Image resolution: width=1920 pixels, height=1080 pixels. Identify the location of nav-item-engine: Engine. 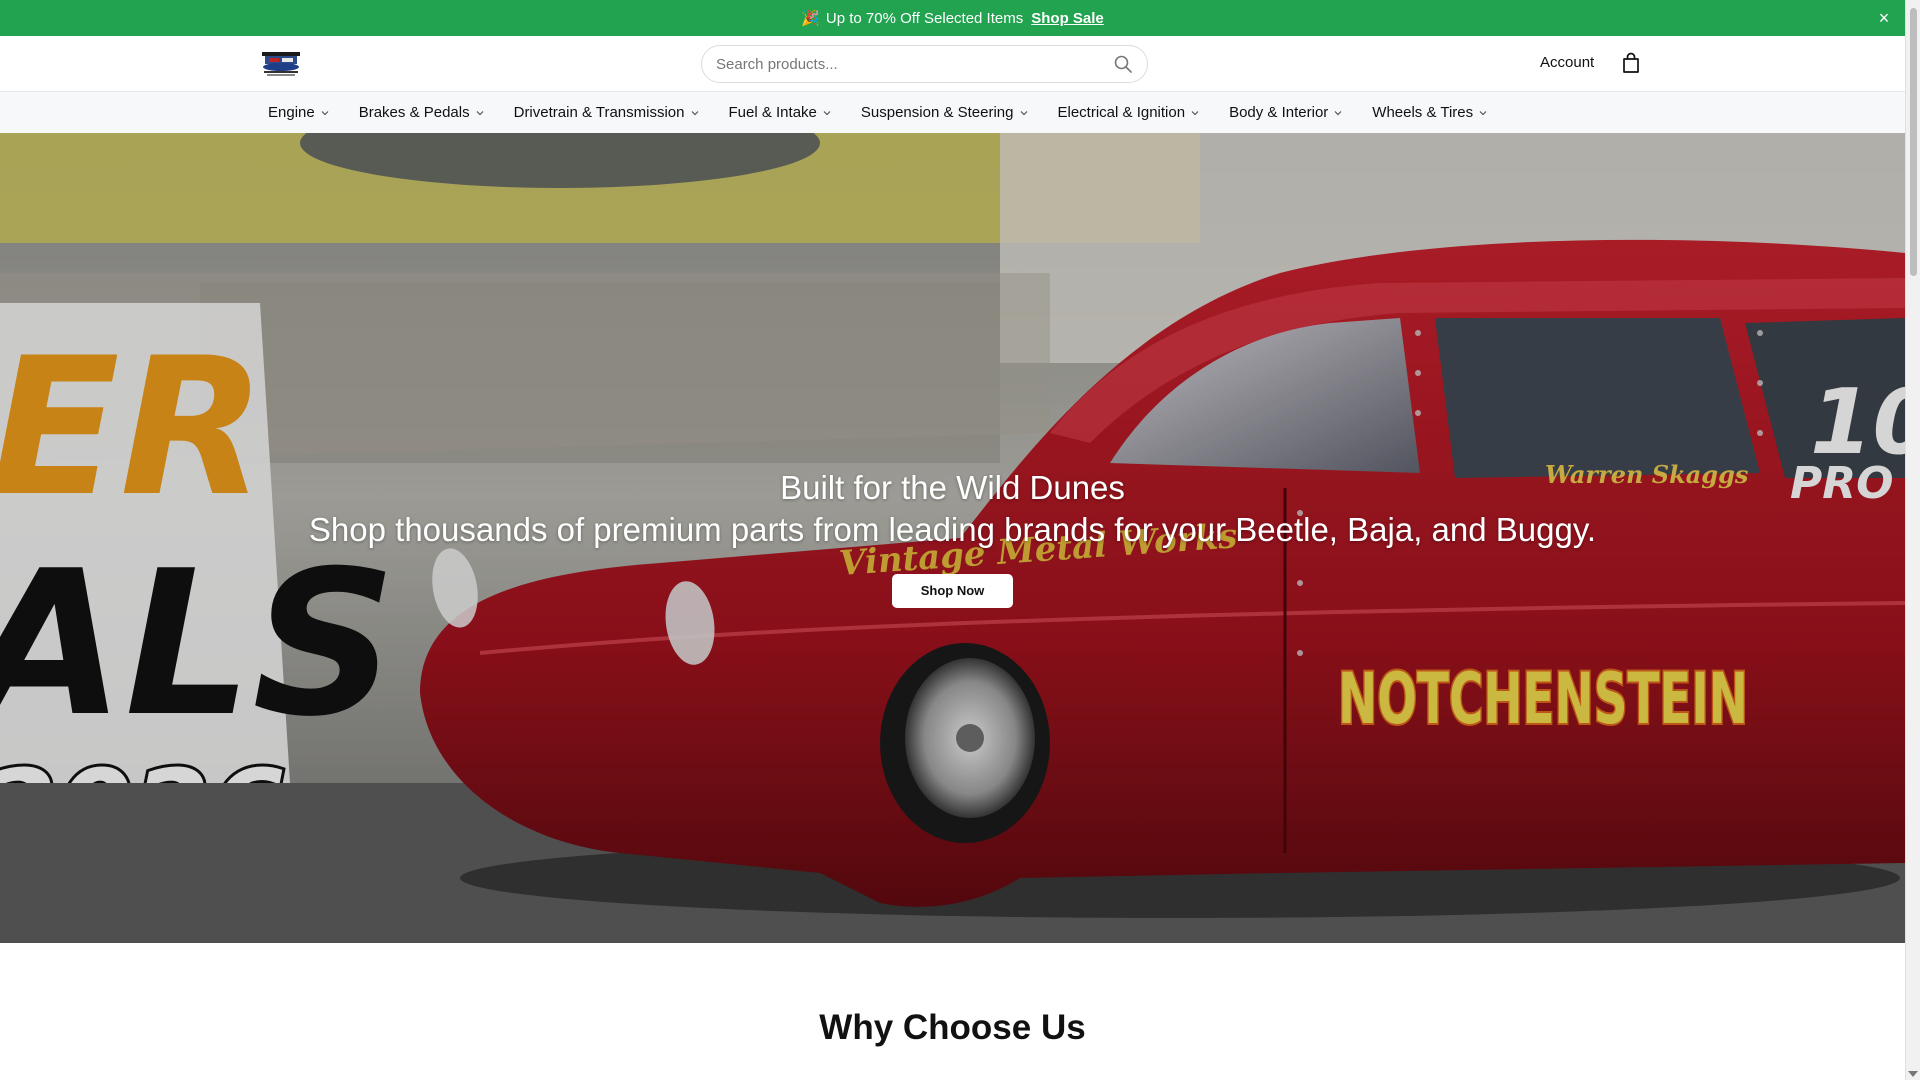
(299, 112).